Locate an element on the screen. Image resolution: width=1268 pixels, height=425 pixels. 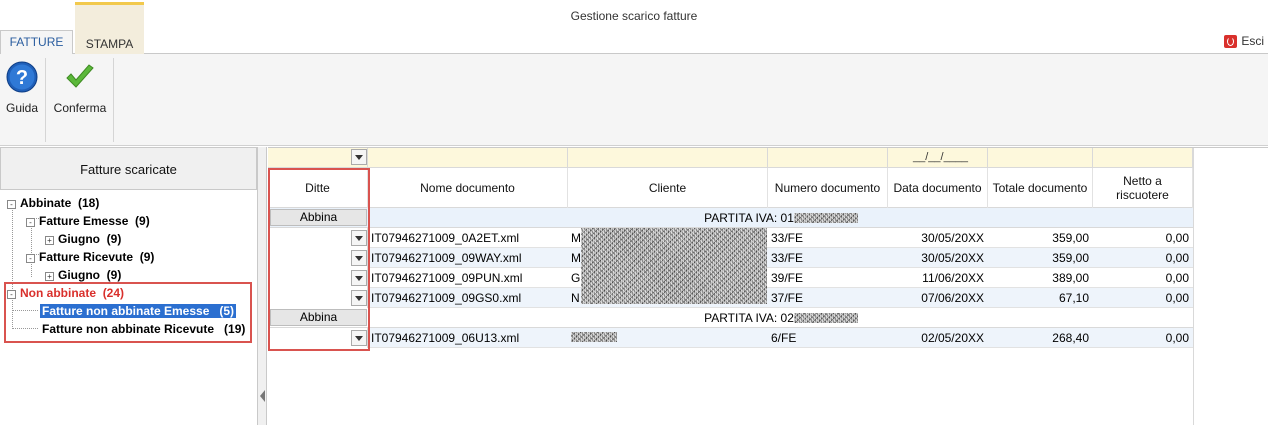
filter-row: __/__/____ is located at coordinates (730, 158).